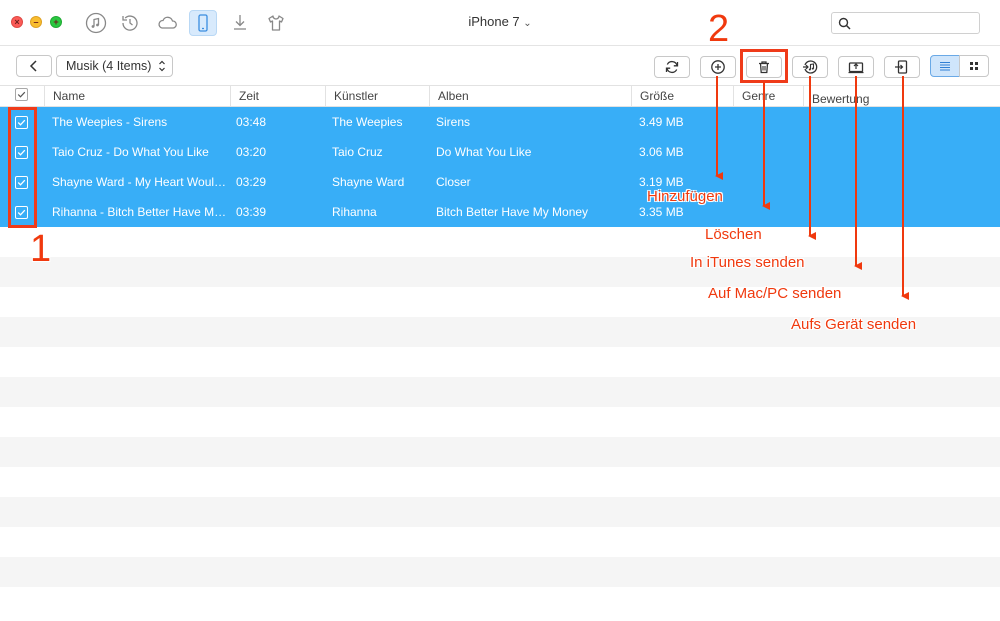 The width and height of the screenshot is (1000, 621). I want to click on column-size: Größe, so click(682, 96).